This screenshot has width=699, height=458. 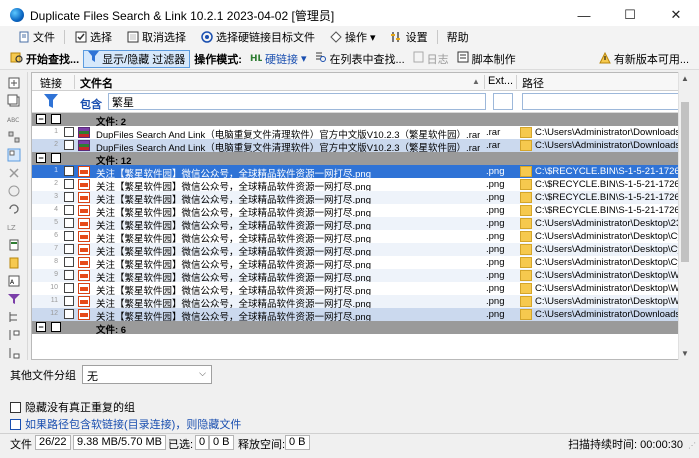 What do you see at coordinates (602, 101) in the screenshot?
I see `path-filter-input` at bounding box center [602, 101].